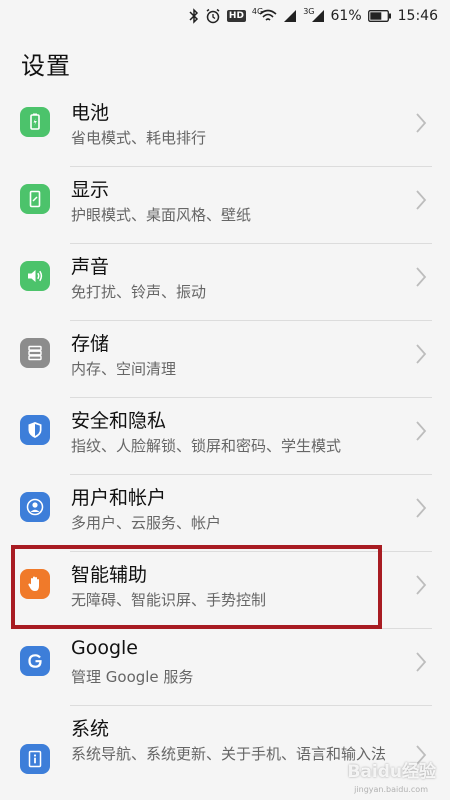 This screenshot has width=450, height=800. Describe the element at coordinates (105, 648) in the screenshot. I see `settings-item-title: Google` at that location.